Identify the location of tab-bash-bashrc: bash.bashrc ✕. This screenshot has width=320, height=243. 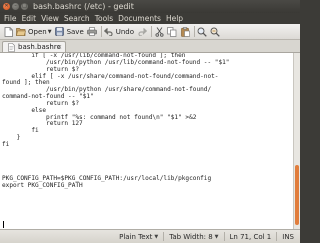
(34, 46).